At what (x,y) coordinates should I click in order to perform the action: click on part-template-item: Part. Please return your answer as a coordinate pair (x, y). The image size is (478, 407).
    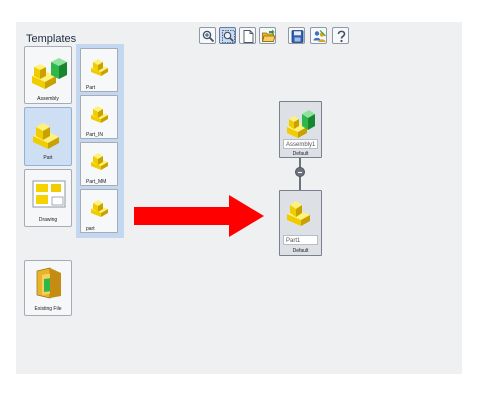
    Looking at the image, I should click on (99, 70).